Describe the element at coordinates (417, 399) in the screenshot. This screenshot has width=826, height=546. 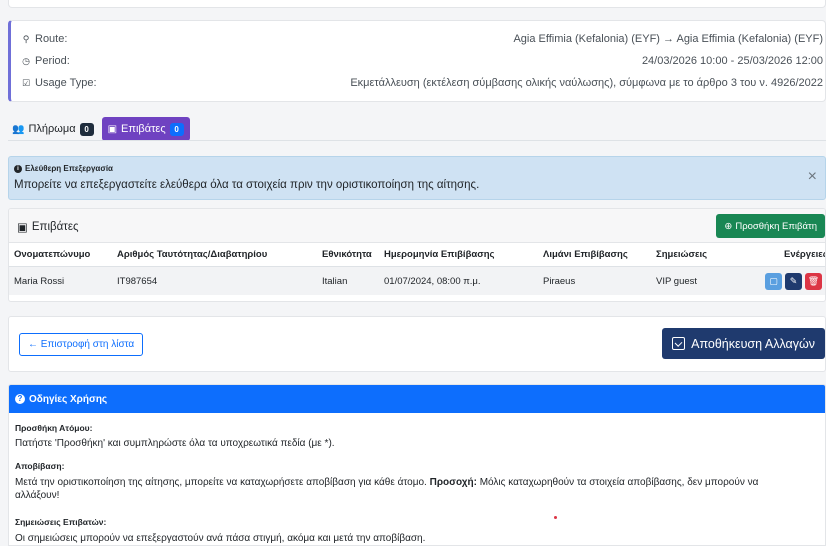
I see `guide-header: ? Οδηγίες Χρήσης` at that location.